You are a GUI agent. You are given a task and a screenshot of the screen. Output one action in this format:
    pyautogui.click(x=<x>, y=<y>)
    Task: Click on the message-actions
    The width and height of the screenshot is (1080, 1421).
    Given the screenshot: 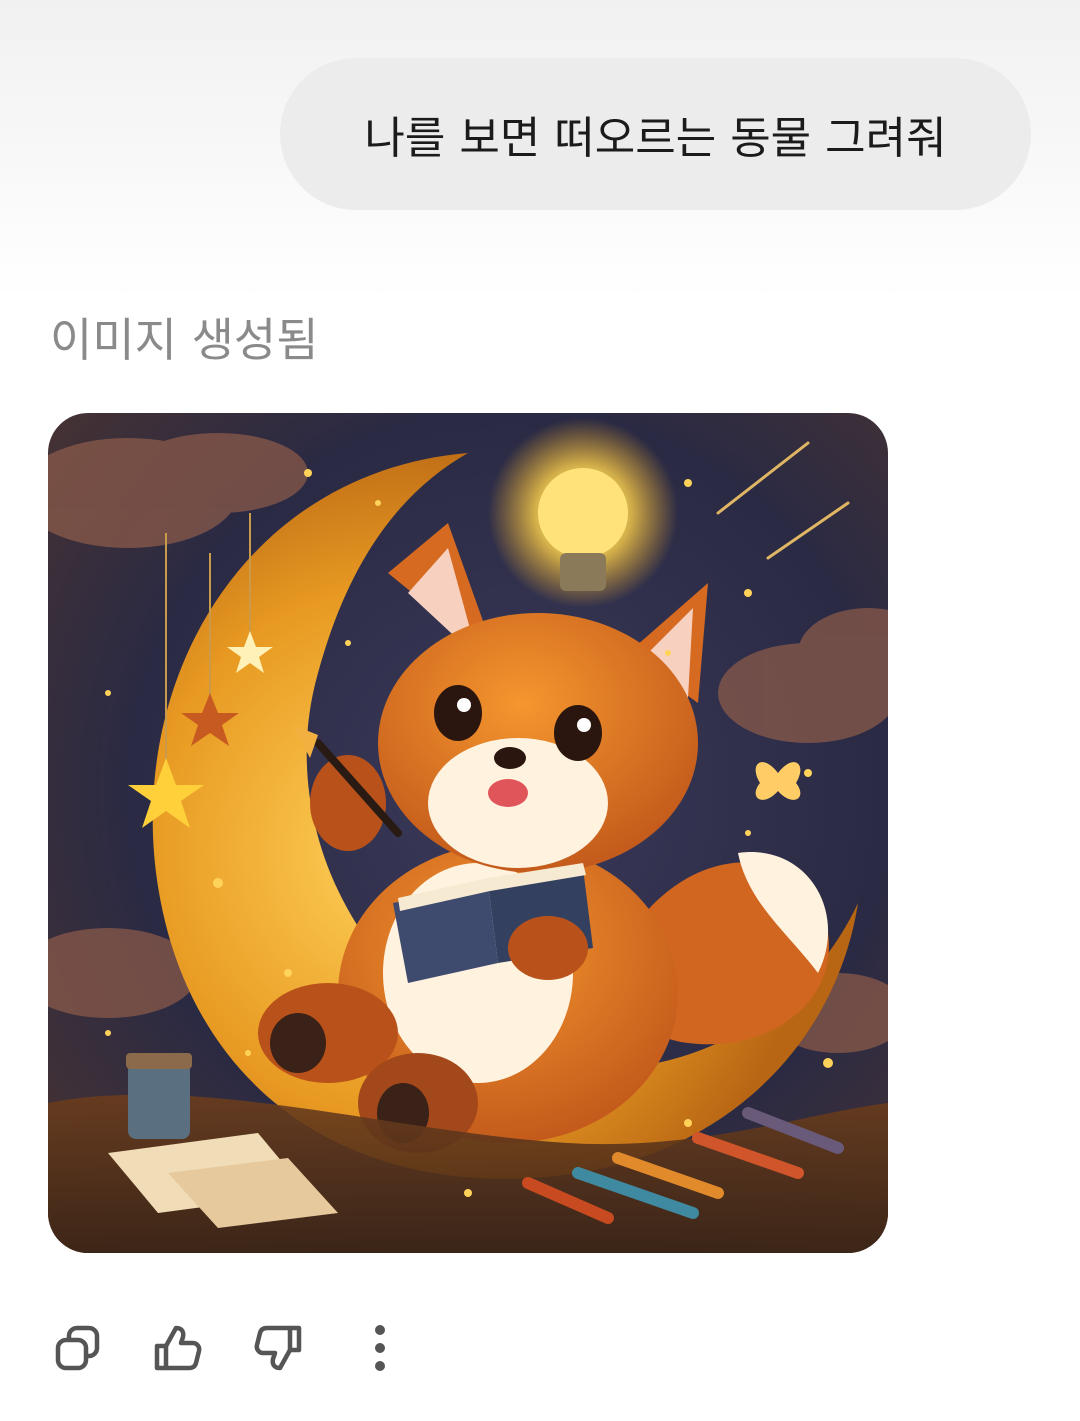 What is the action you would take?
    pyautogui.click(x=248, y=1348)
    